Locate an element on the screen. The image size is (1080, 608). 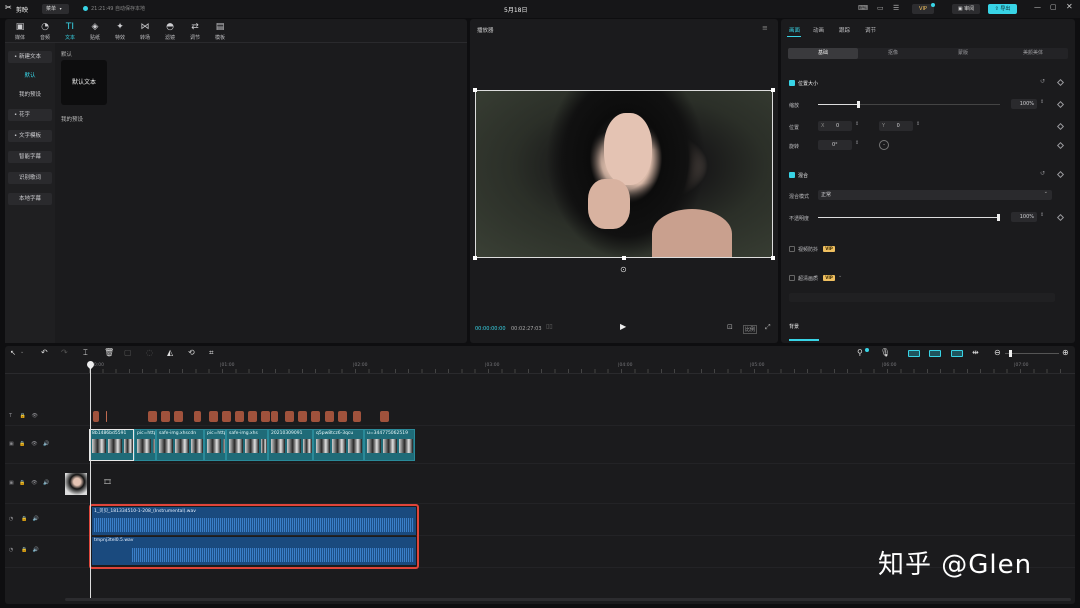
time-ruler is located at coordinates (540, 367).